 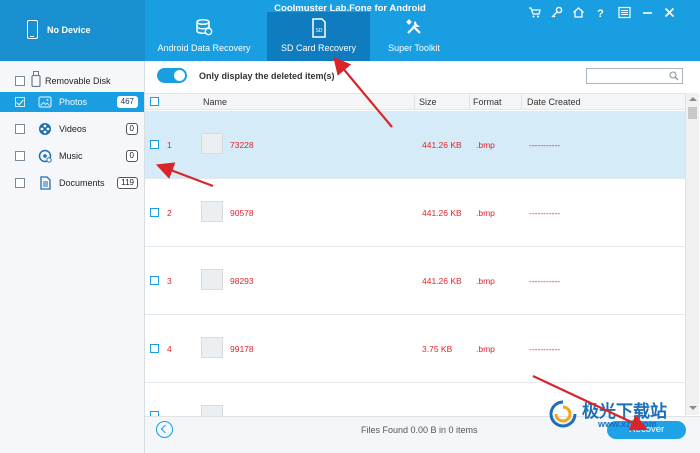 What do you see at coordinates (554, 102) in the screenshot?
I see `column-header-date-created: Date Created` at bounding box center [554, 102].